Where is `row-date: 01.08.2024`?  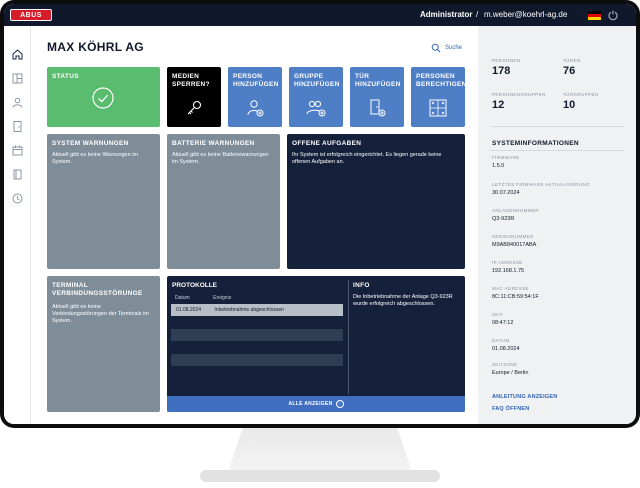 row-date: 01.08.2024 is located at coordinates (189, 310).